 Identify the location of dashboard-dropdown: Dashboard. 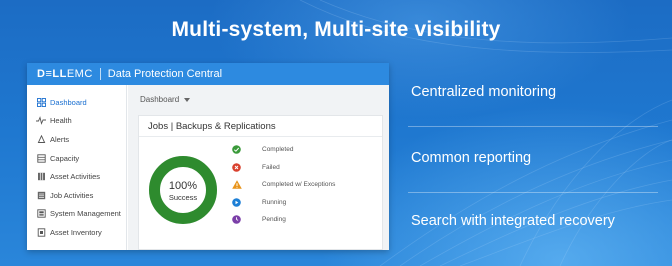
(165, 99).